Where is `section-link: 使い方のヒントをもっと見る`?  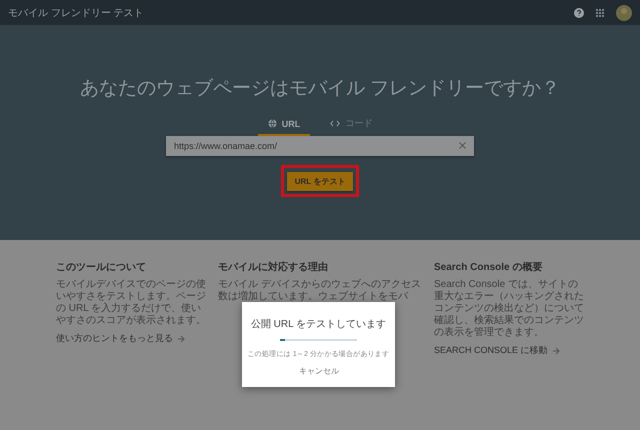
section-link: 使い方のヒントをもっと見る is located at coordinates (131, 338).